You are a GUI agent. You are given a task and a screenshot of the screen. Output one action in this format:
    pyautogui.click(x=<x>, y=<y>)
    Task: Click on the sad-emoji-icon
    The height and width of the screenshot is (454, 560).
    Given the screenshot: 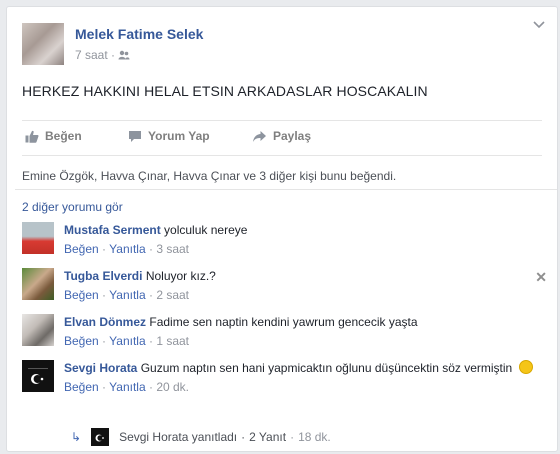 What is the action you would take?
    pyautogui.click(x=525, y=367)
    